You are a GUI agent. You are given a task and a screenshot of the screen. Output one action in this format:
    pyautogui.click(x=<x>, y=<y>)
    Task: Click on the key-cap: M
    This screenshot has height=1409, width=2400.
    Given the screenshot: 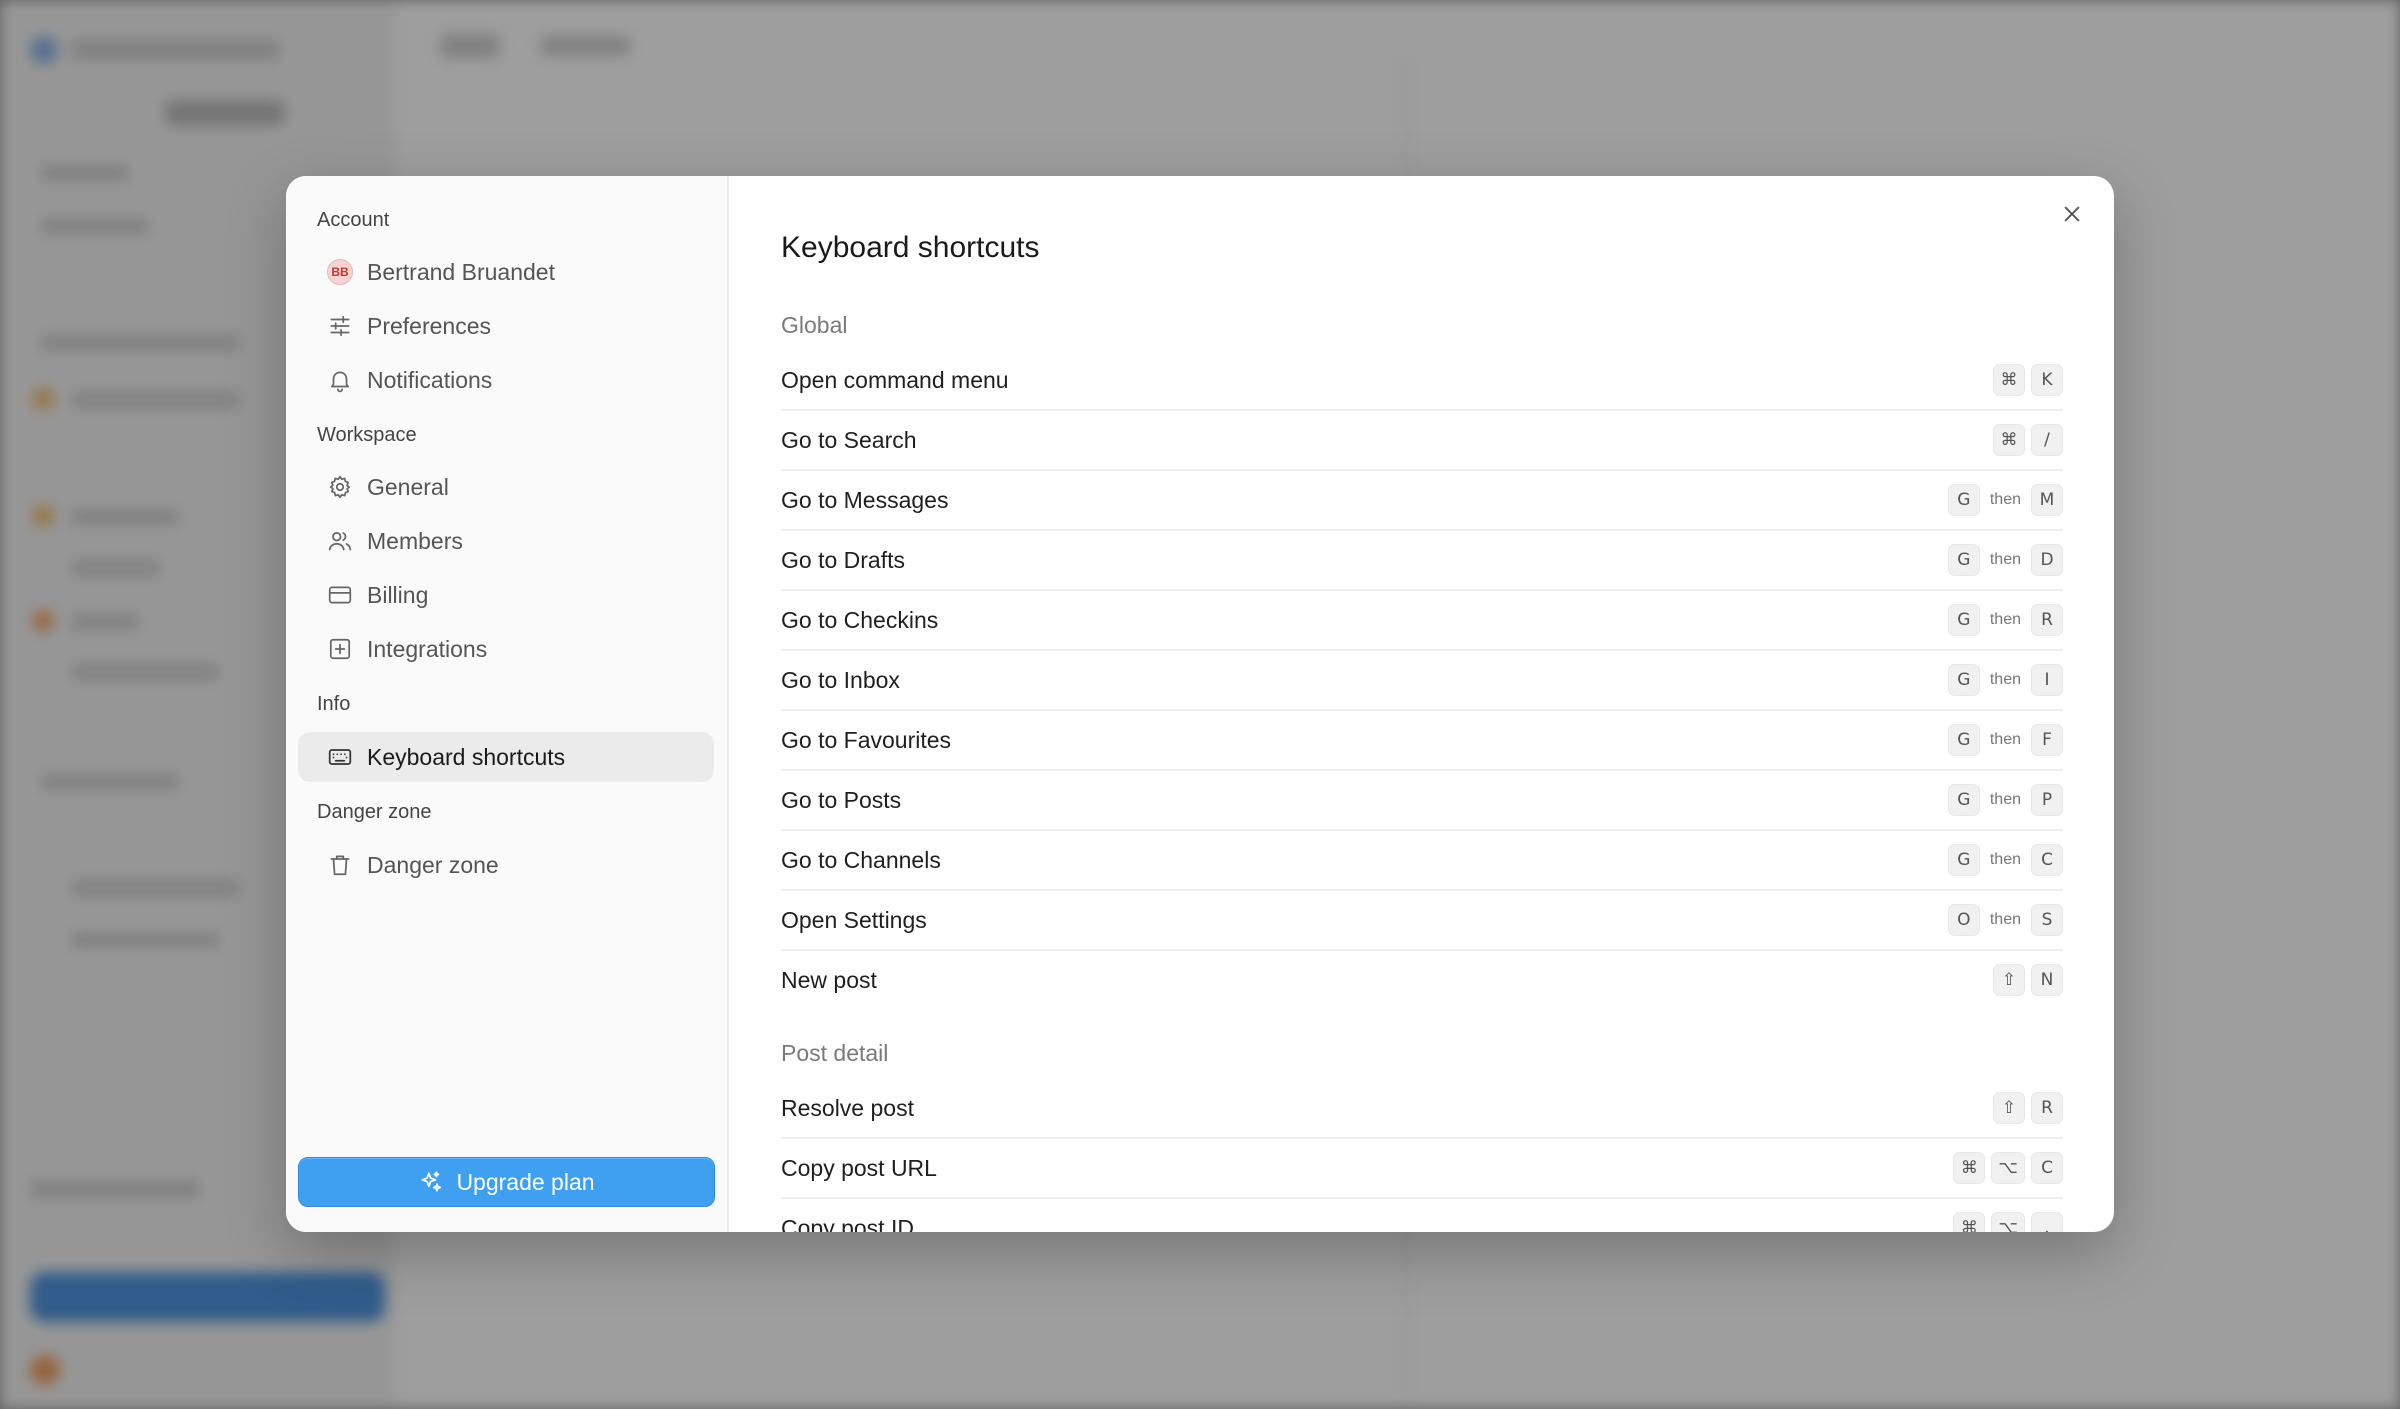 What is the action you would take?
    pyautogui.click(x=2047, y=500)
    